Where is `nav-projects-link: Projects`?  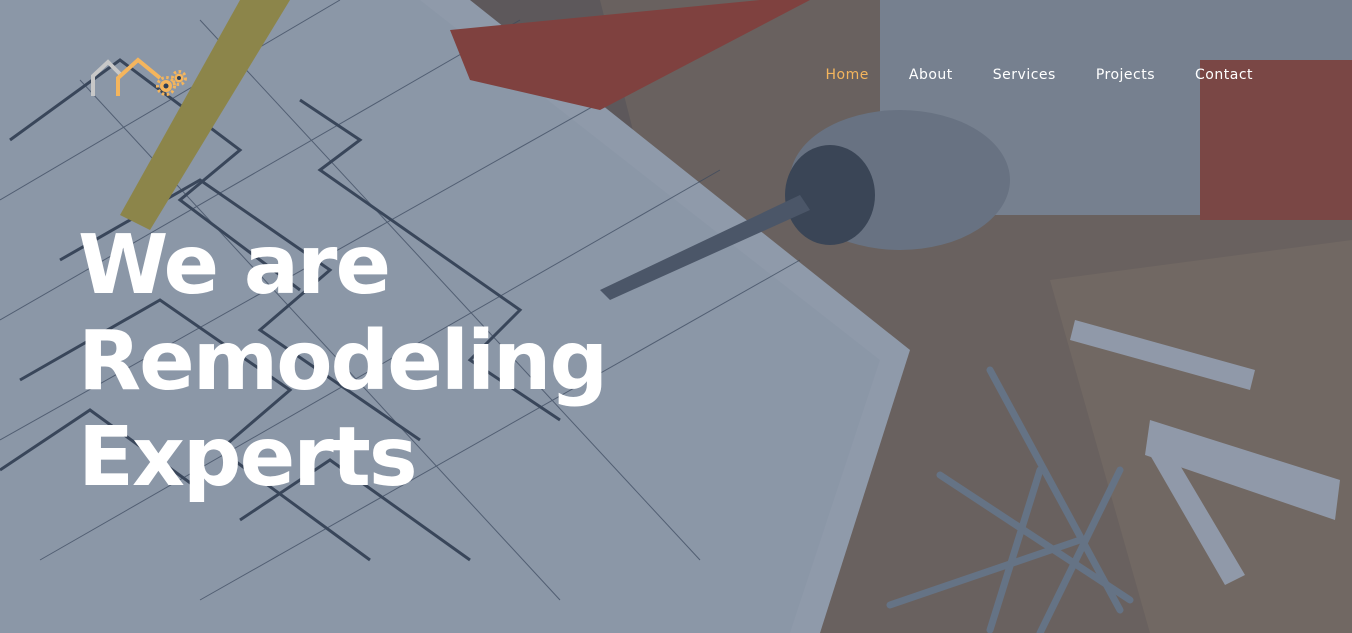 nav-projects-link: Projects is located at coordinates (1125, 75).